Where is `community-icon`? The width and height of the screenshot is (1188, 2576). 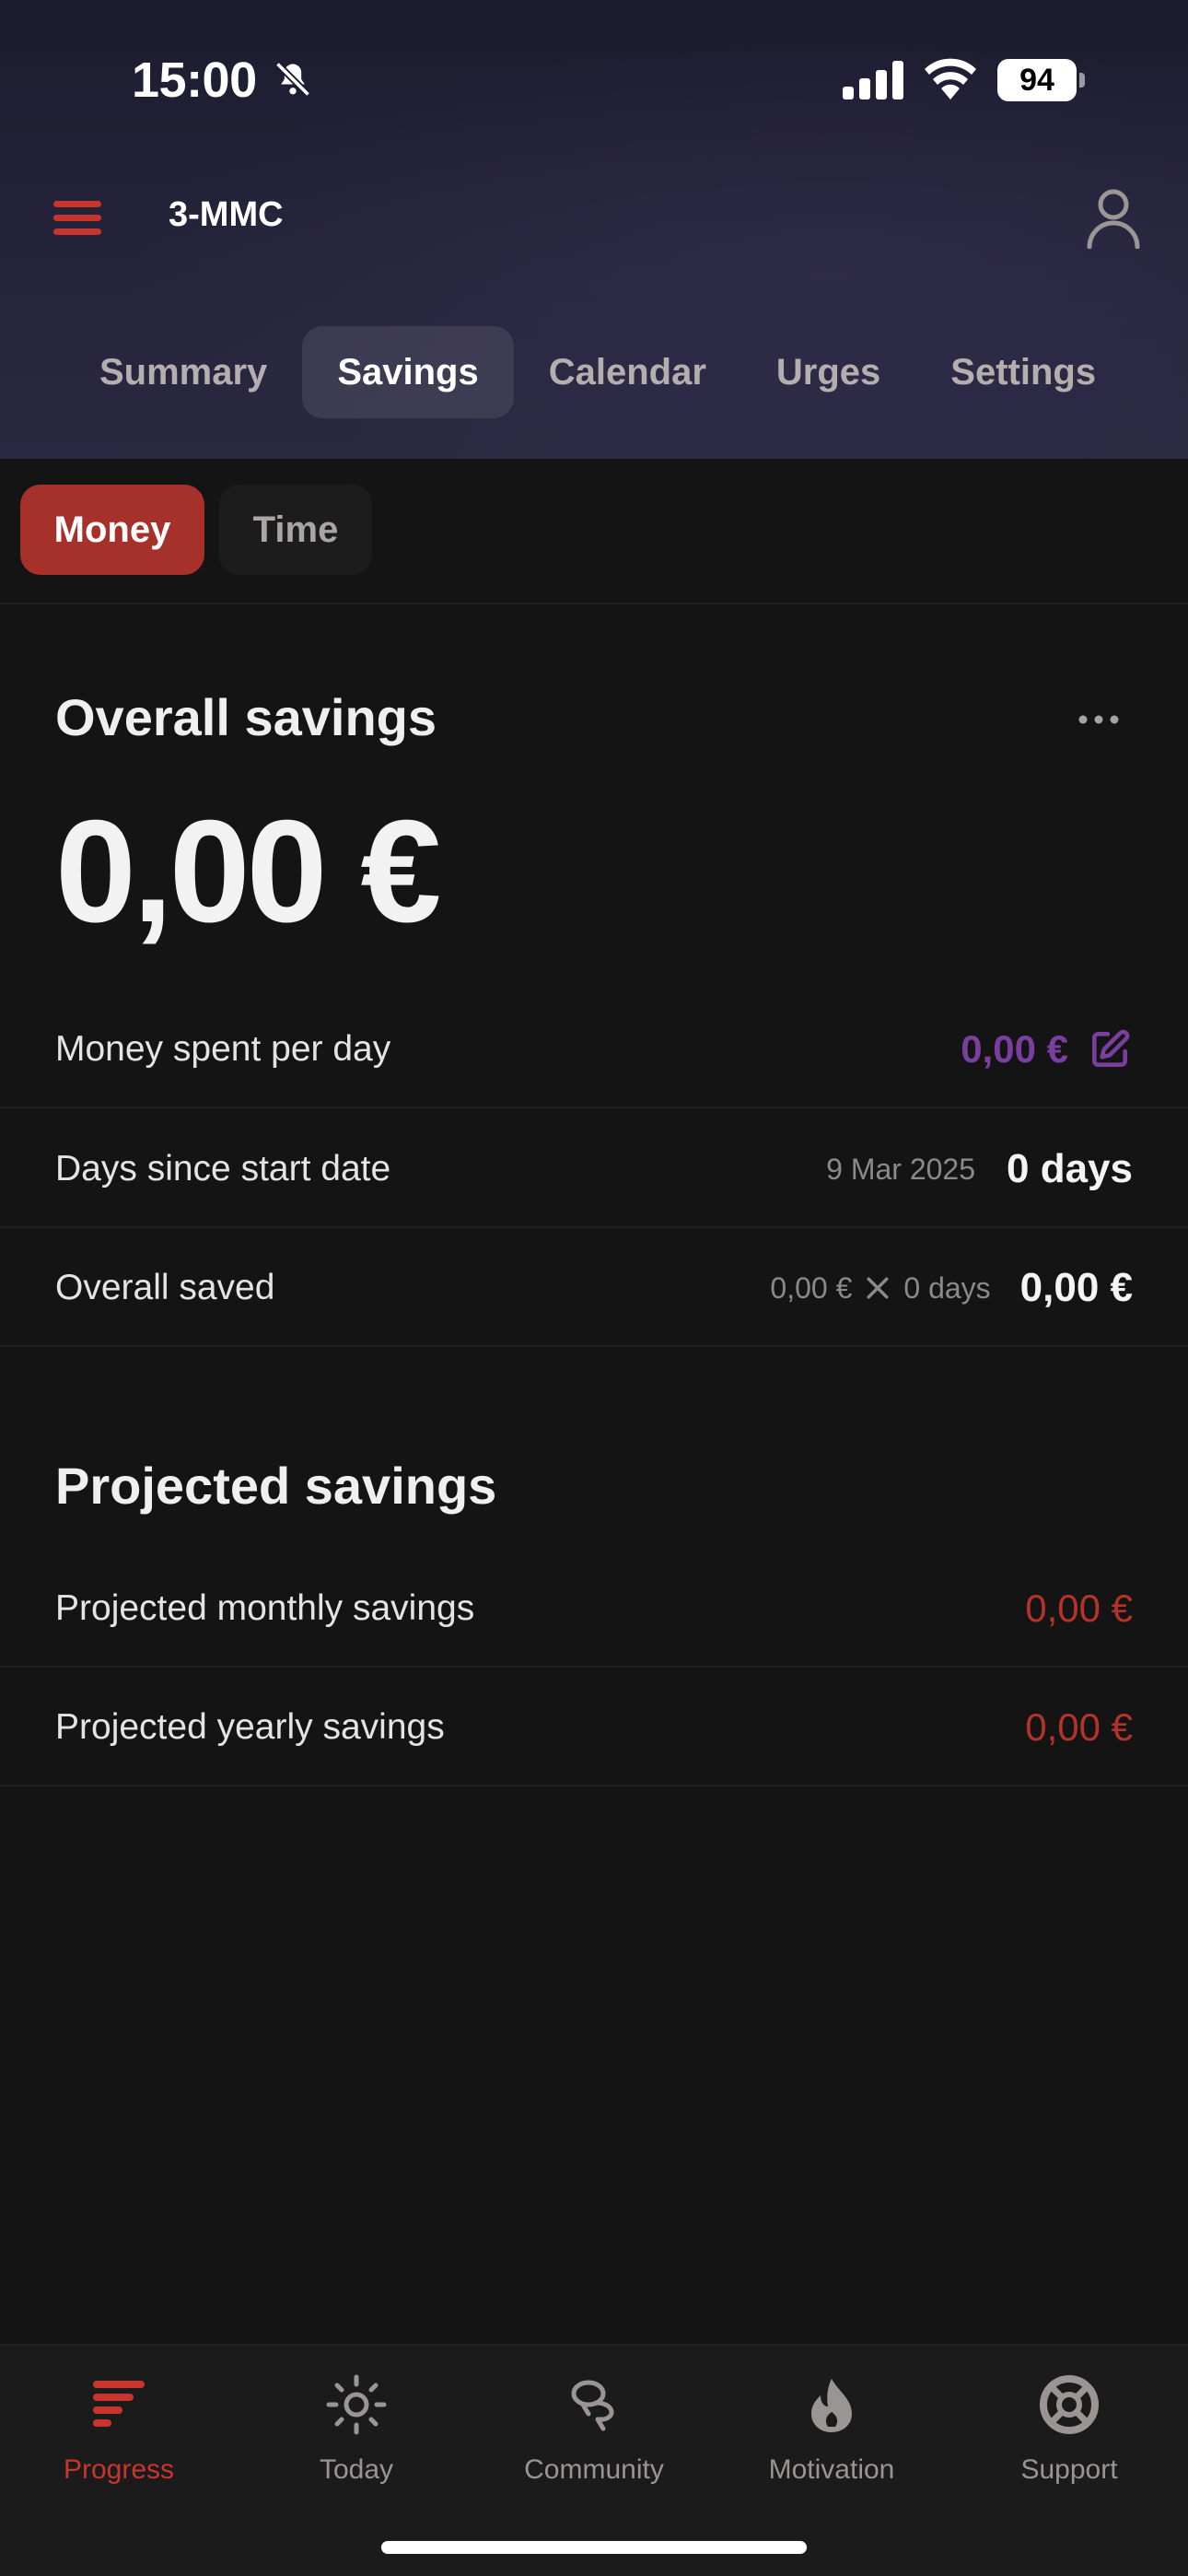 community-icon is located at coordinates (592, 2405).